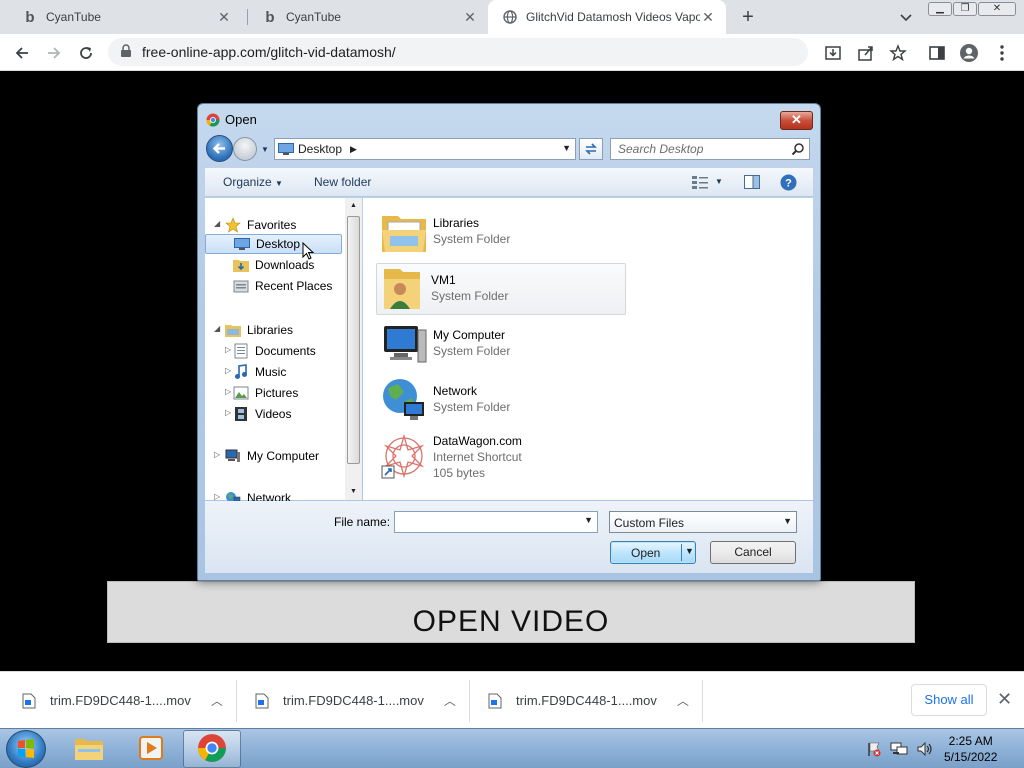 Image resolution: width=1024 pixels, height=768 pixels. I want to click on file-item-vm1: VM1 System Folder, so click(501, 289).